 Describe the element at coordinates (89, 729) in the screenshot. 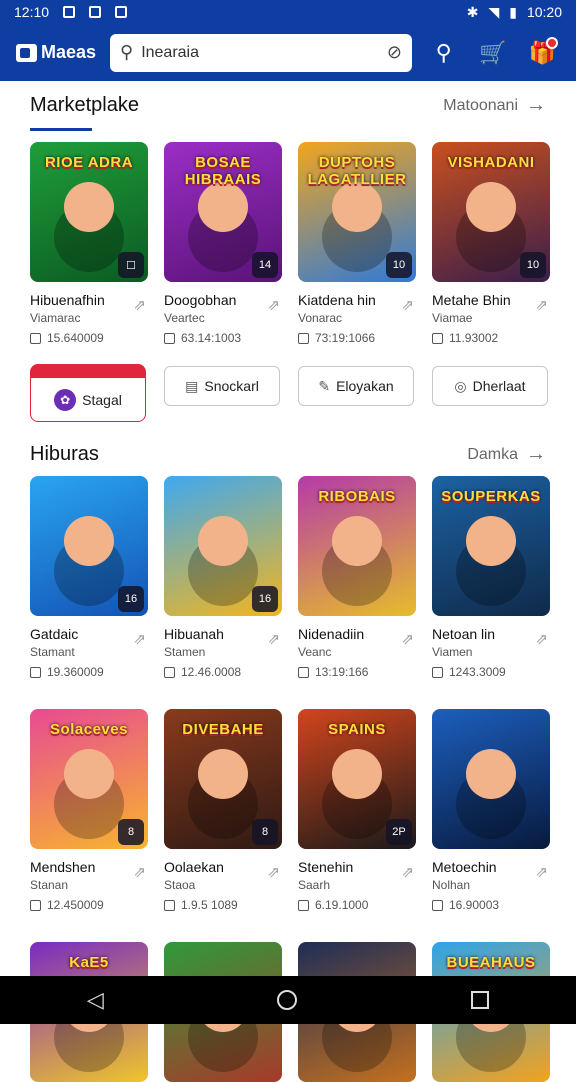

I see `thumbnail-title: Solaceves` at that location.